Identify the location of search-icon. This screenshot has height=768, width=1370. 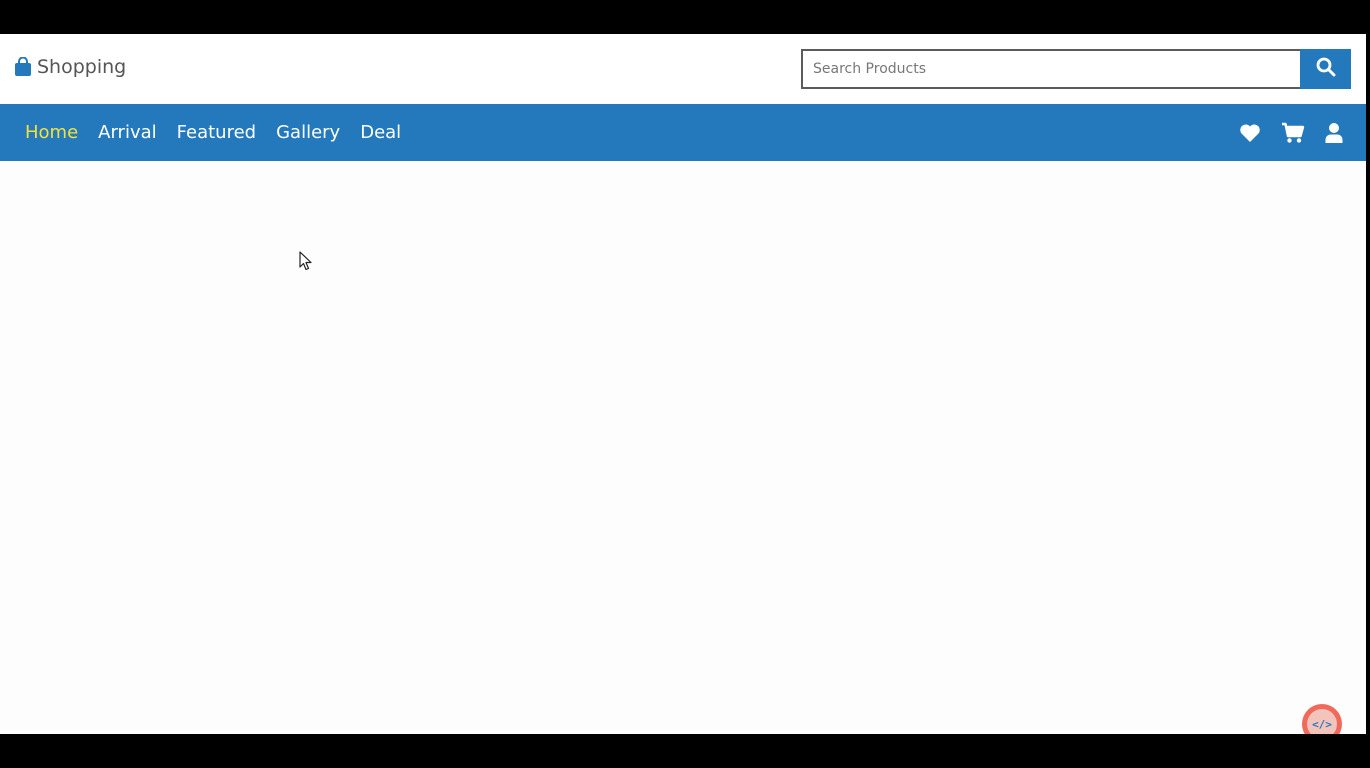
(1326, 69).